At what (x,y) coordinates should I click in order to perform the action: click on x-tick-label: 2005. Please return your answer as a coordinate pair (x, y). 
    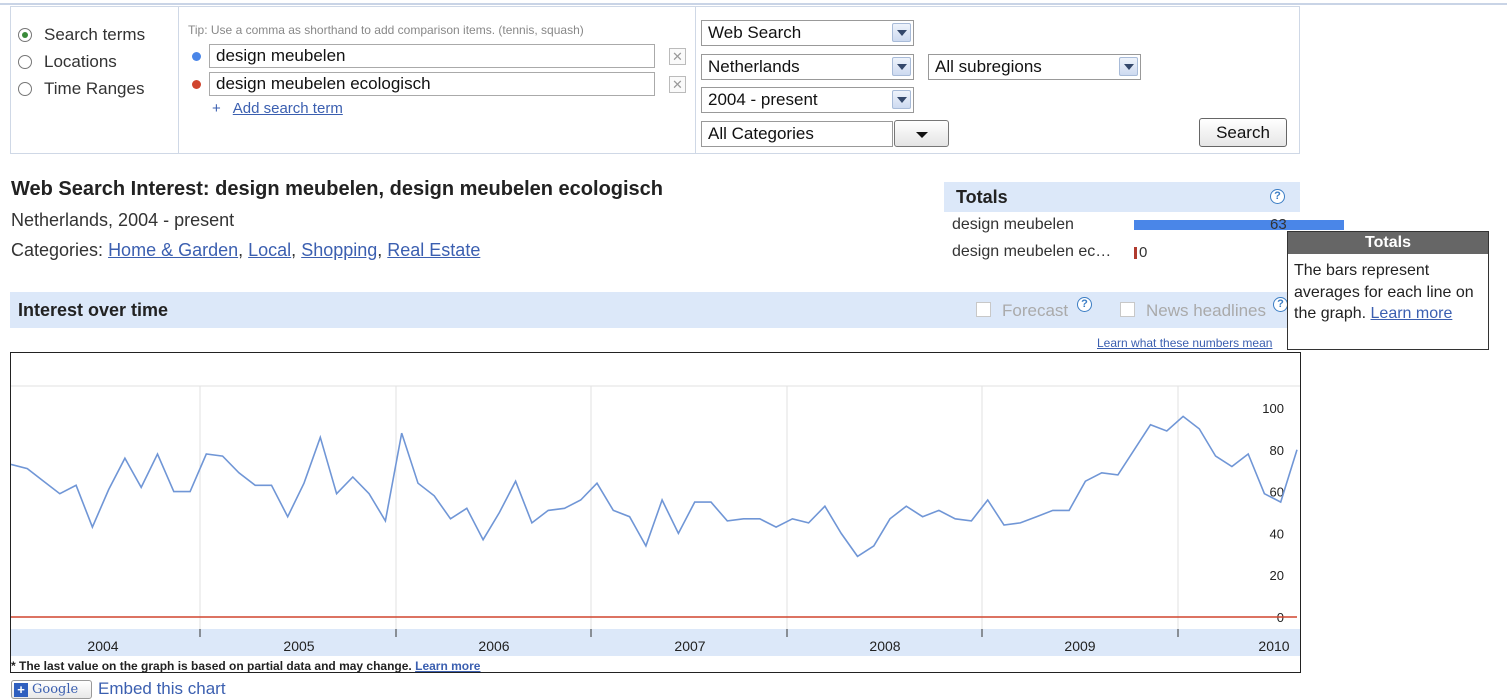
    Looking at the image, I should click on (298, 646).